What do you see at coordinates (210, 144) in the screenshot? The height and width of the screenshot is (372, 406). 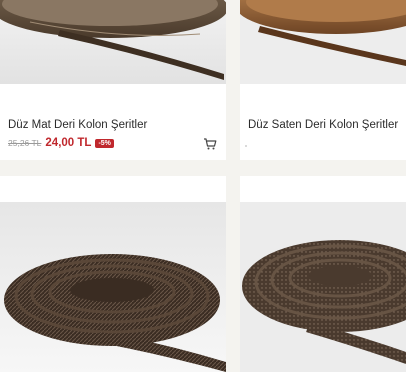 I see `cart-icon` at bounding box center [210, 144].